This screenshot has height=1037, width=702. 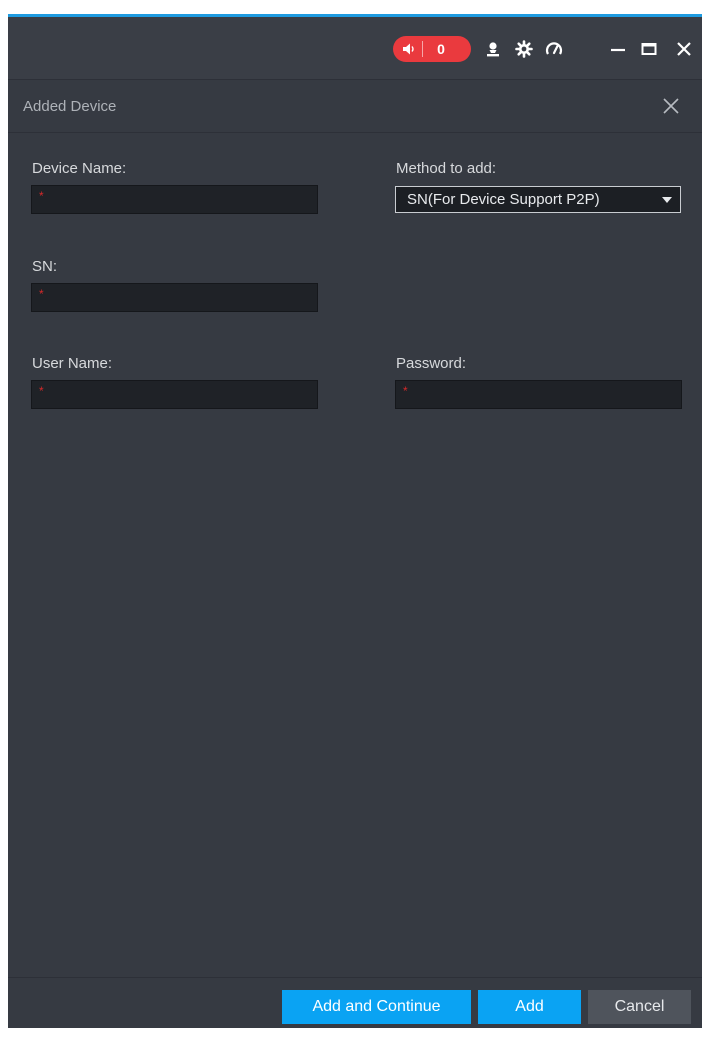 What do you see at coordinates (431, 363) in the screenshot?
I see `password-label: Password:` at bounding box center [431, 363].